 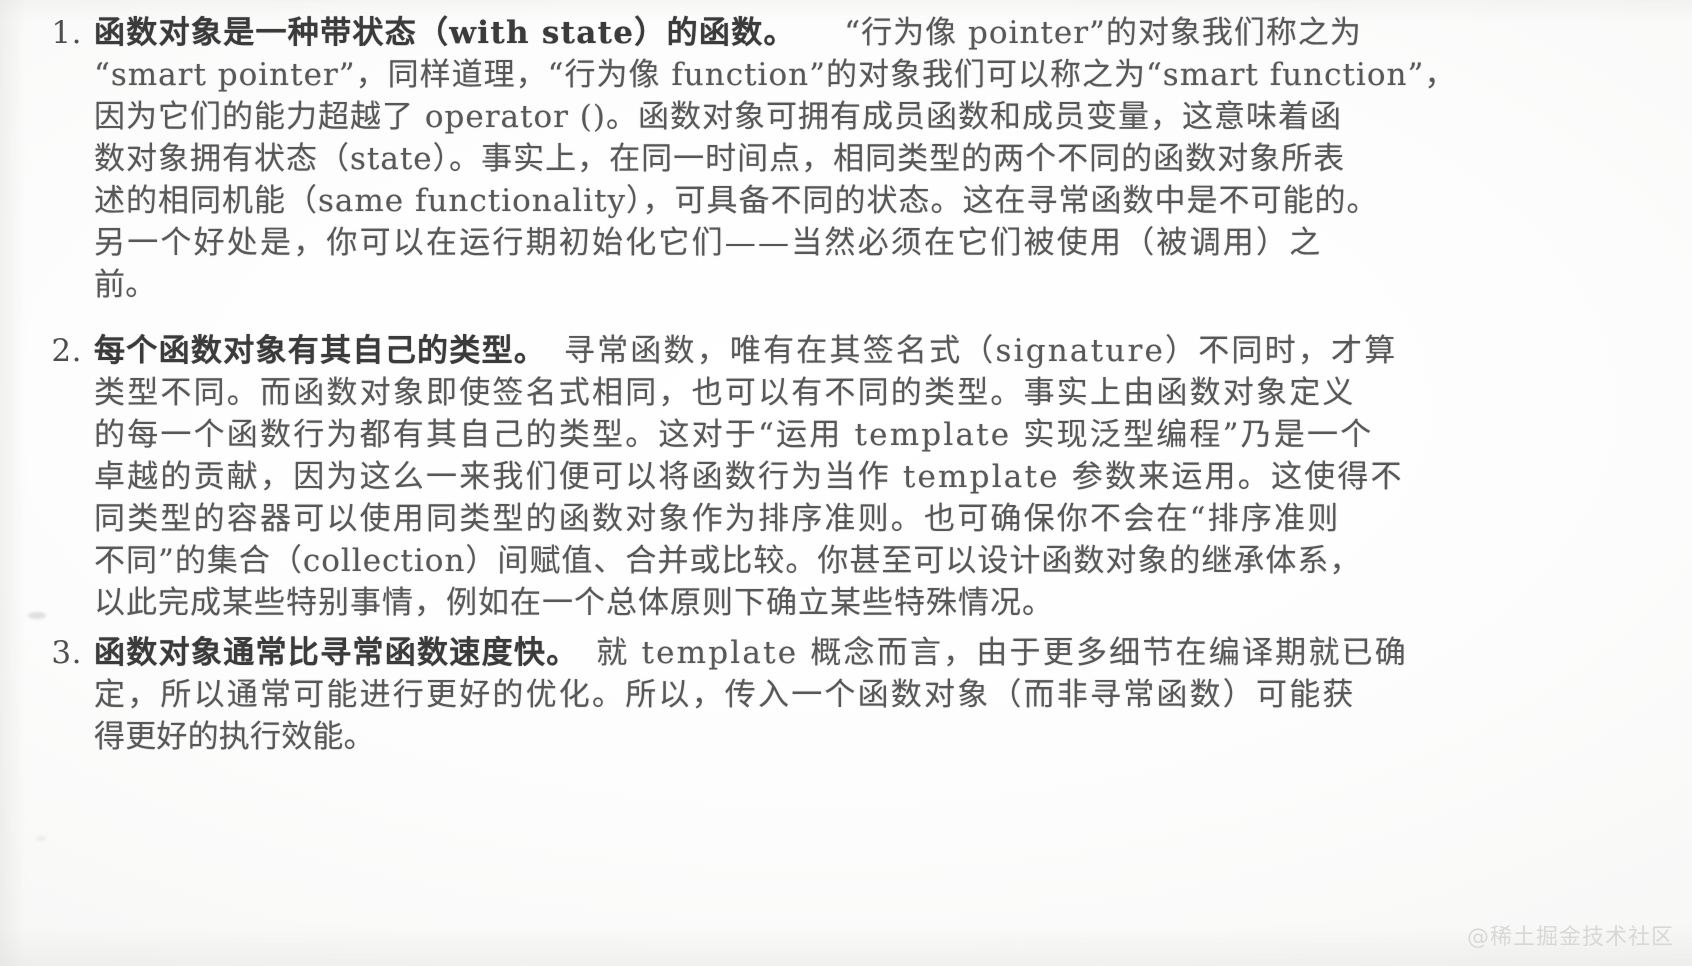 What do you see at coordinates (725, 393) in the screenshot?
I see `text-line: 类型不同。而函数对象即使签名式相同，也可以有不同的类型。事实上由函数对象定义` at bounding box center [725, 393].